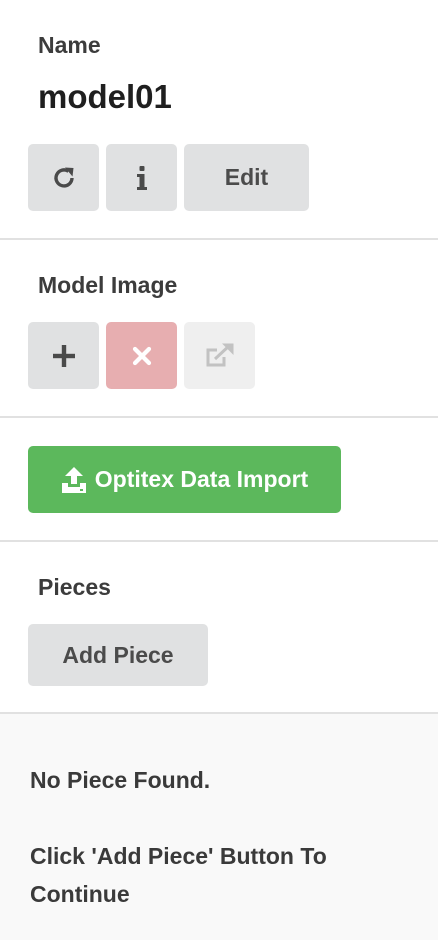 Image resolution: width=438 pixels, height=940 pixels. I want to click on name-label: Name, so click(69, 45).